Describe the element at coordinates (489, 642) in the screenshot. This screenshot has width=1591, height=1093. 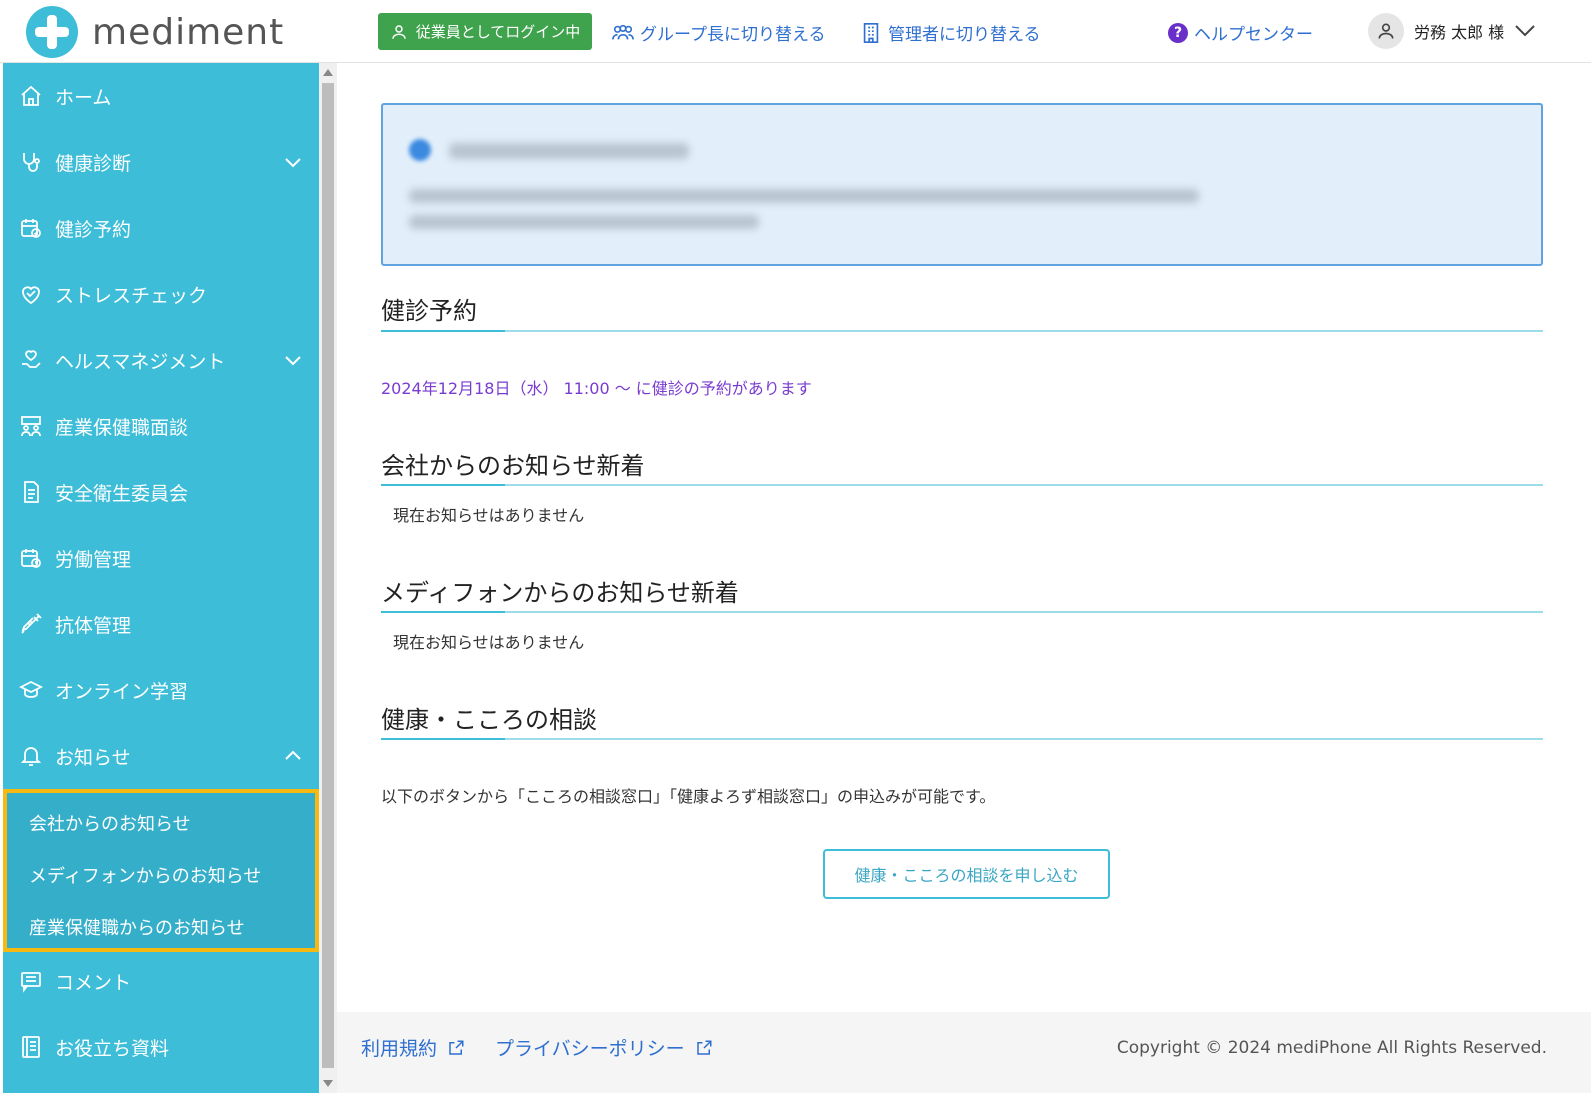
I see `mediphone-news-empty: 現在お知らせはありません` at that location.